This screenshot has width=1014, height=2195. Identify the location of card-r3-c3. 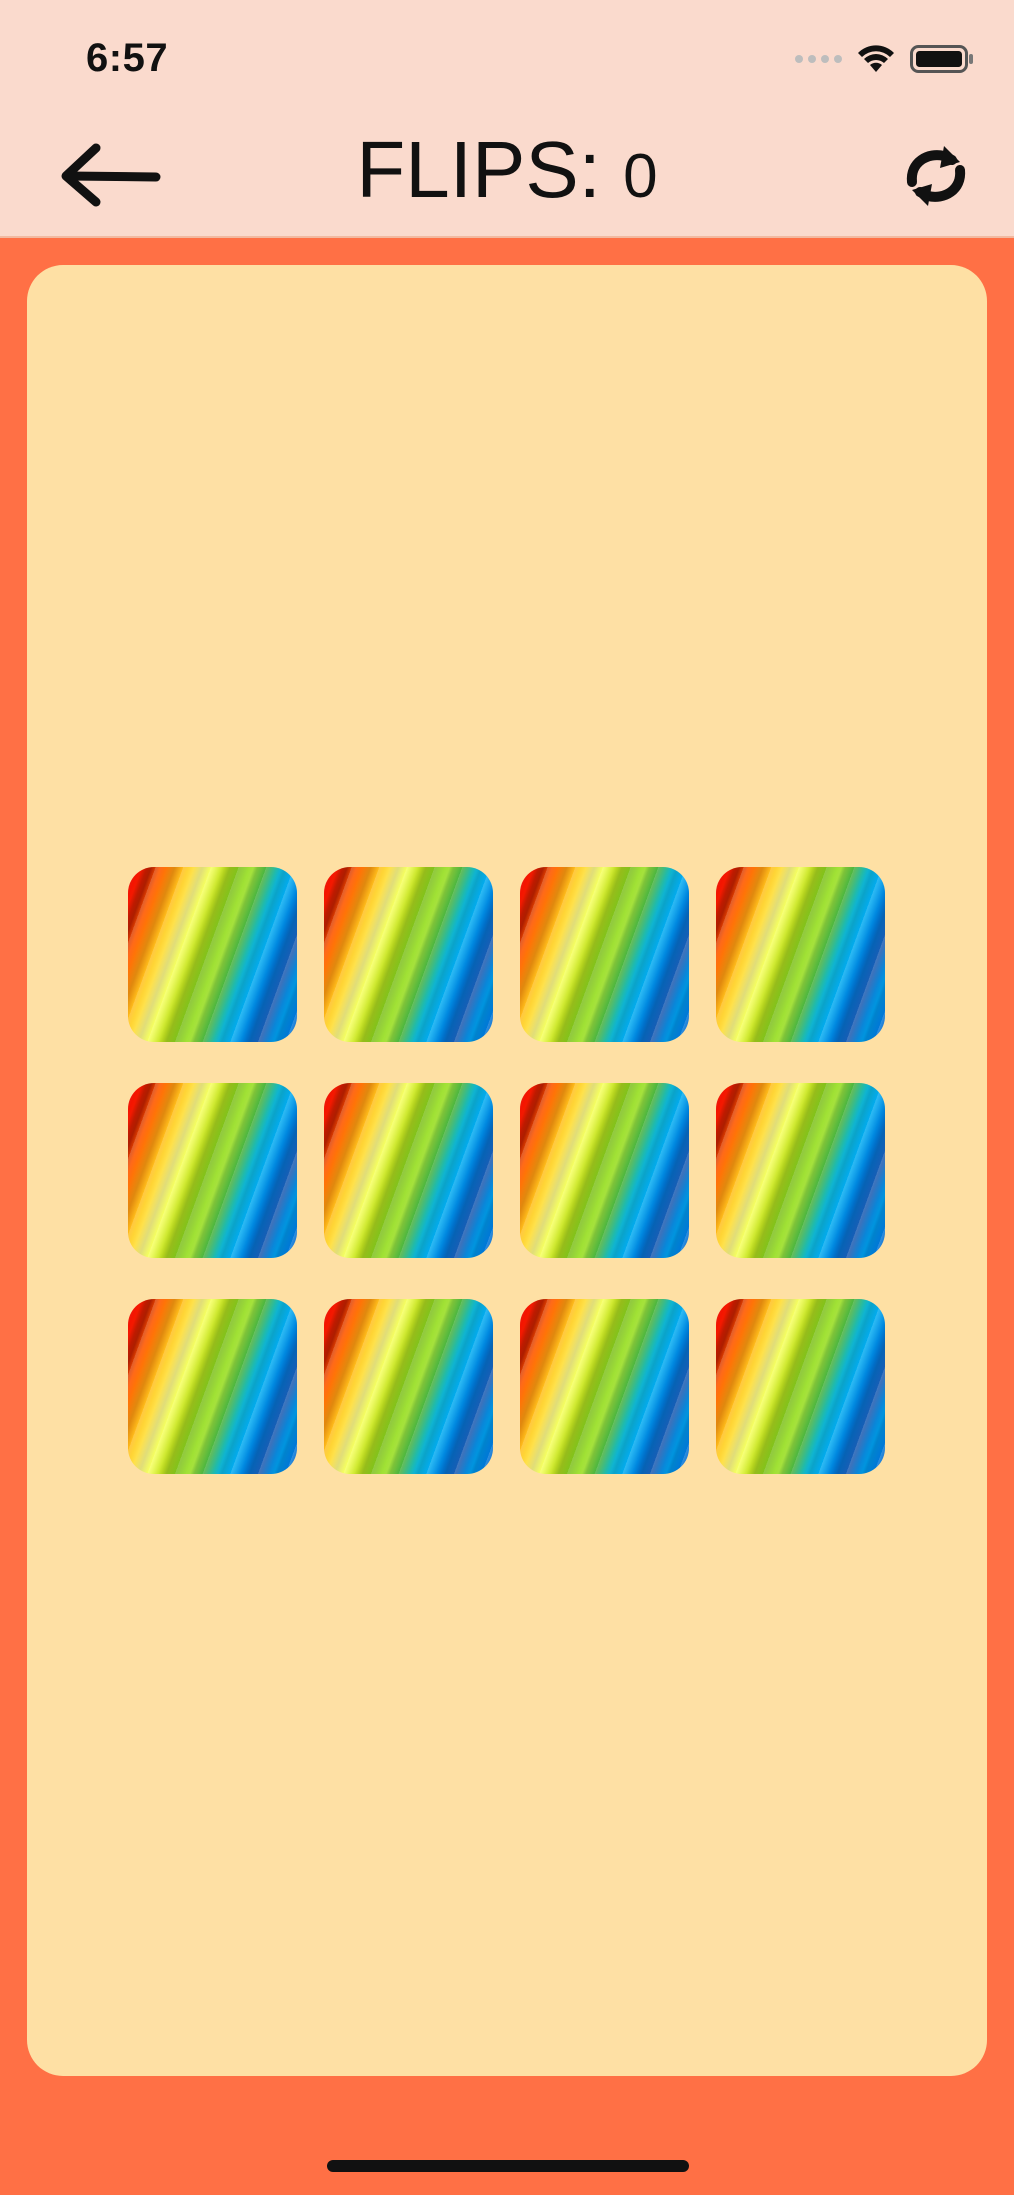
(604, 1386).